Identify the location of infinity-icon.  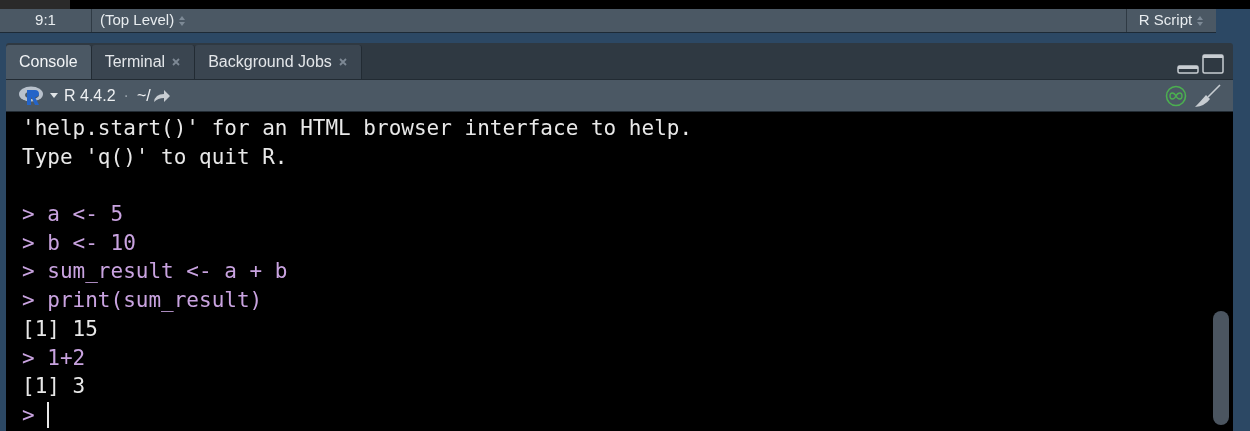
(1176, 95).